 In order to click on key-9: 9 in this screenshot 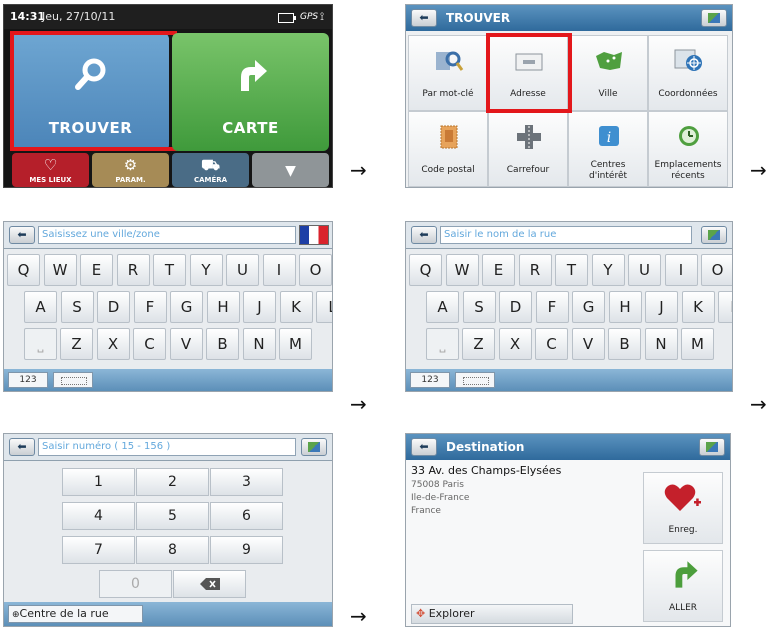, I will do `click(246, 550)`.